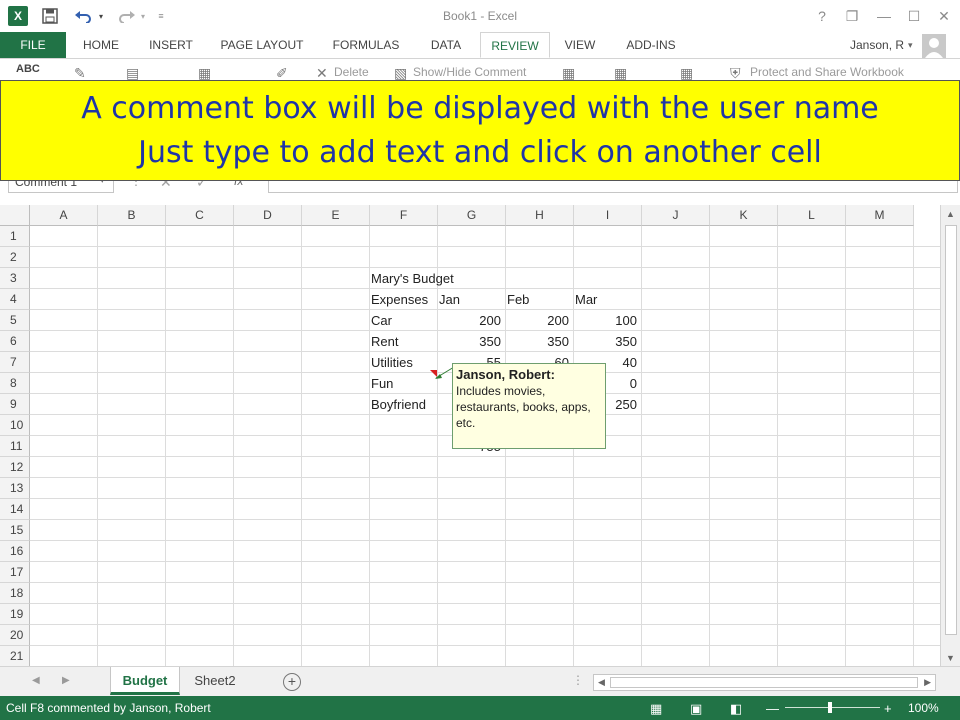  Describe the element at coordinates (382, 383) in the screenshot. I see `cell-f8: Fun` at that location.